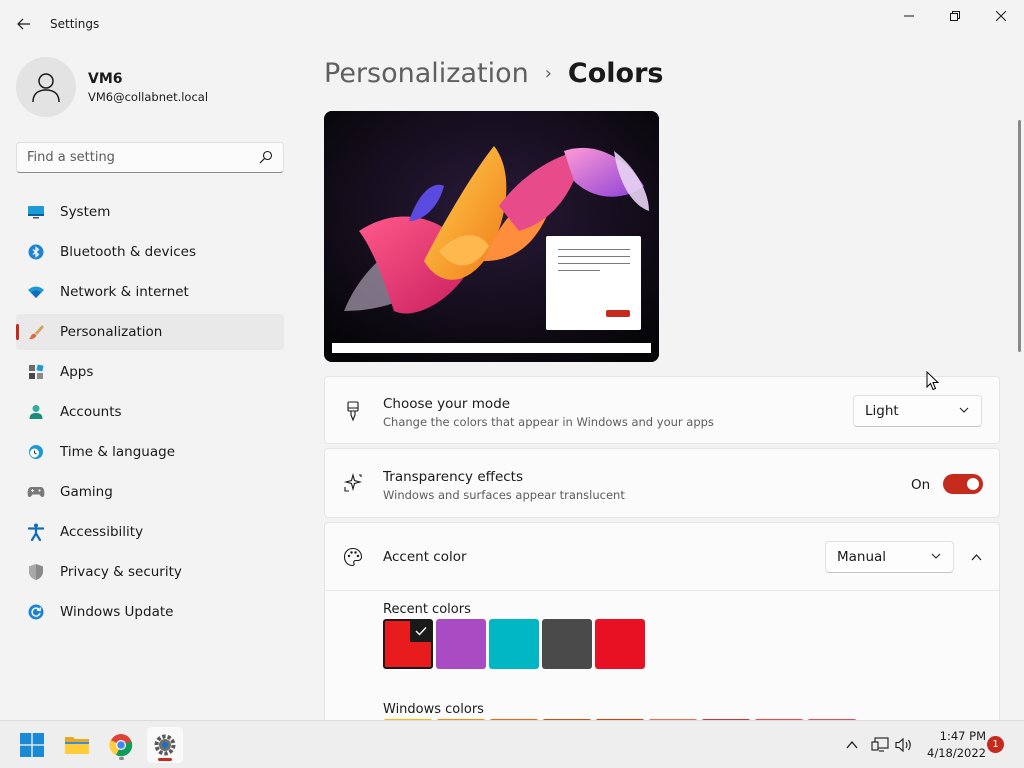 This screenshot has height=768, width=1024. Describe the element at coordinates (36, 212) in the screenshot. I see `monitor-icon` at that location.